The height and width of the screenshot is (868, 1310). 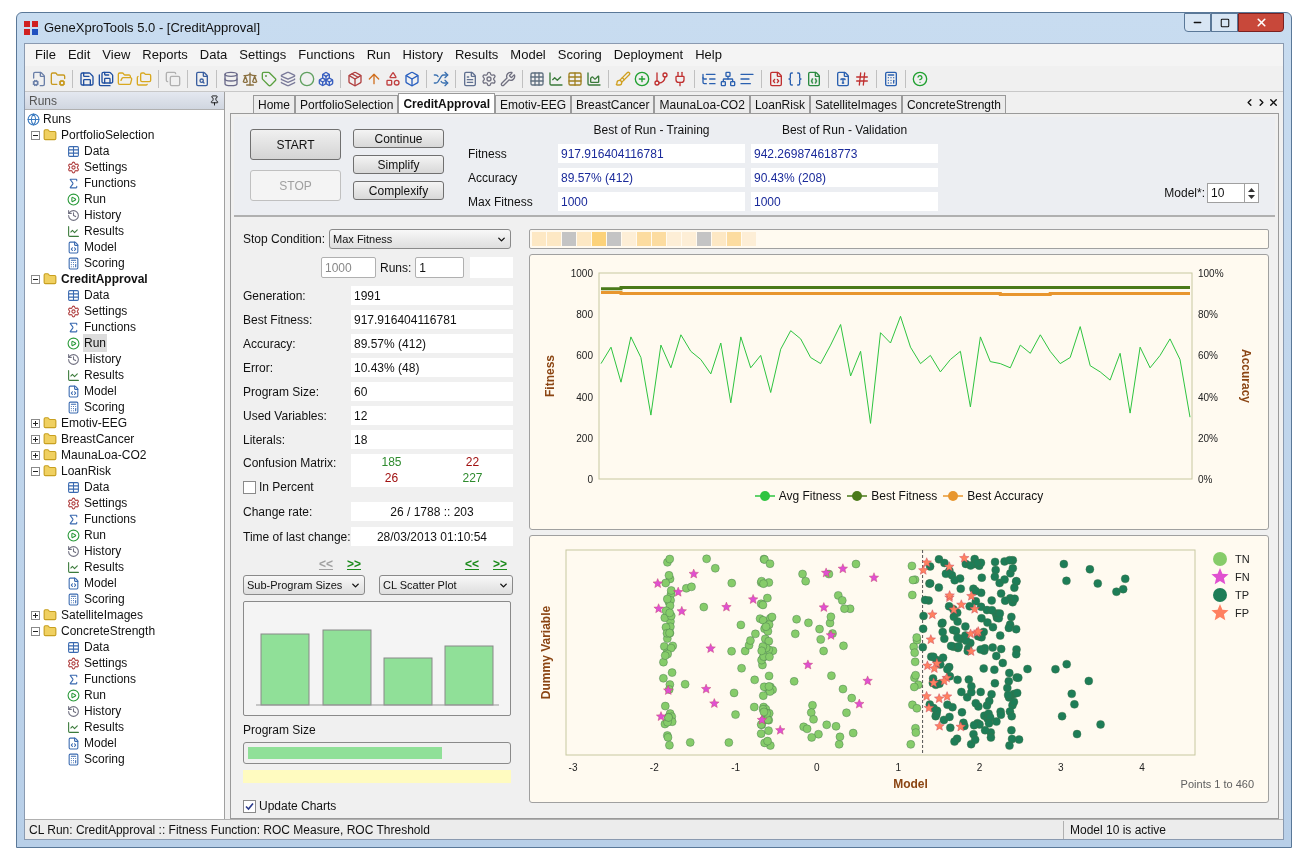 What do you see at coordinates (165, 55) in the screenshot?
I see `menu-item: Reports` at bounding box center [165, 55].